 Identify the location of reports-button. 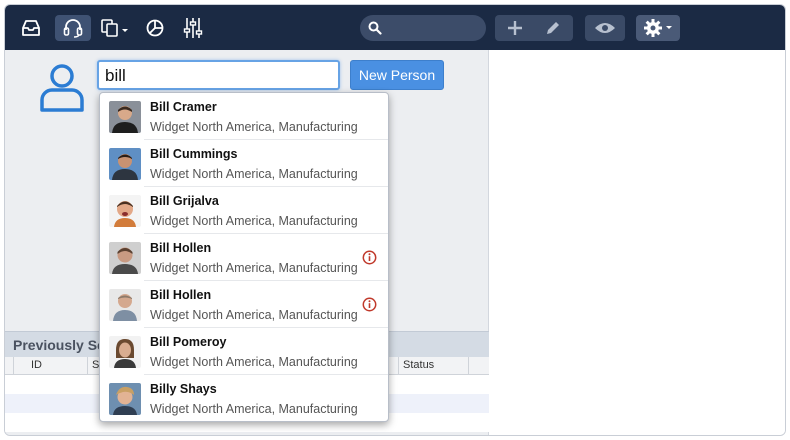
(155, 28).